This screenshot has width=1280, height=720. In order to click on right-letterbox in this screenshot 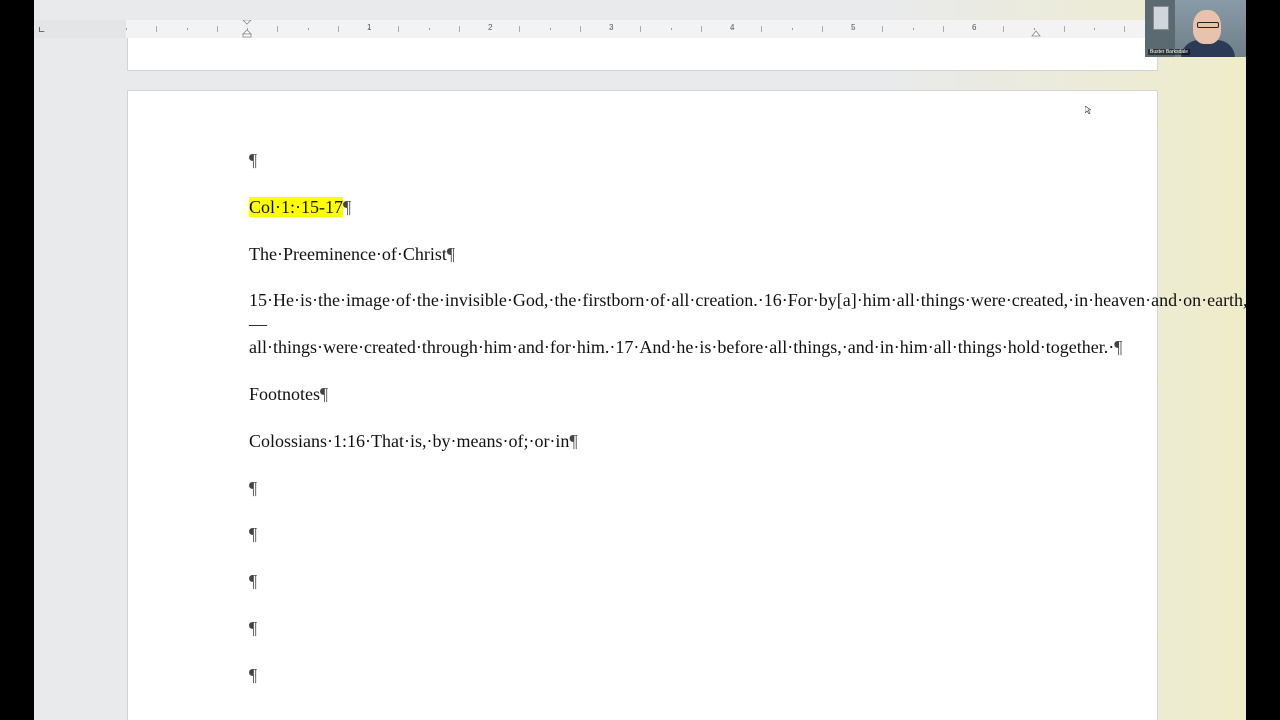, I will do `click(1263, 360)`.